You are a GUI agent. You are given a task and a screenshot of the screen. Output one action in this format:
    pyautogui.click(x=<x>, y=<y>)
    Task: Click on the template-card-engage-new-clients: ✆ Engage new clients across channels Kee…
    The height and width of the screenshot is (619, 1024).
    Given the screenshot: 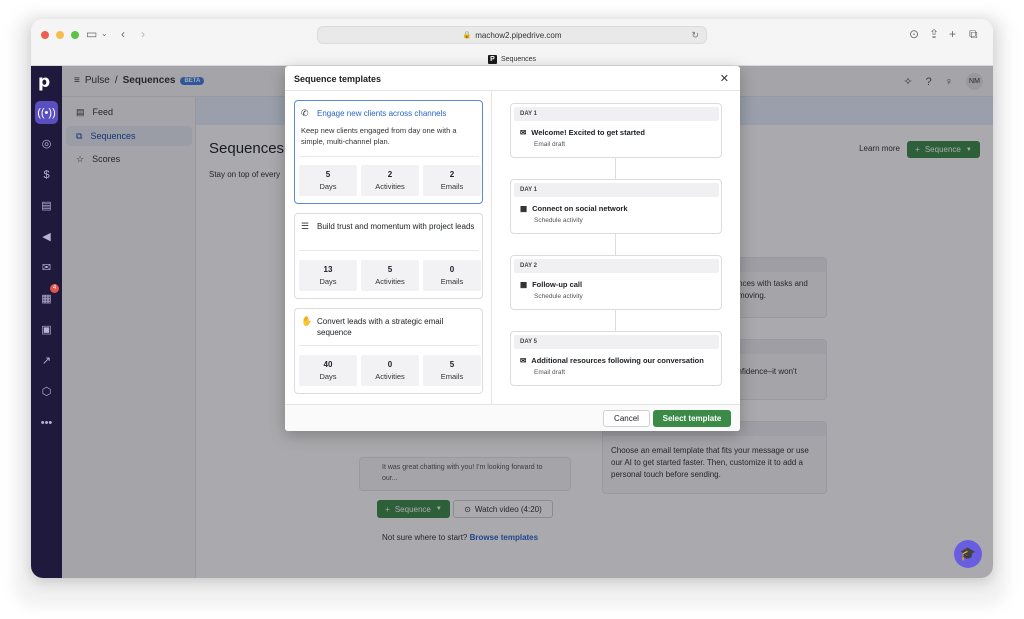 What is the action you would take?
    pyautogui.click(x=388, y=152)
    